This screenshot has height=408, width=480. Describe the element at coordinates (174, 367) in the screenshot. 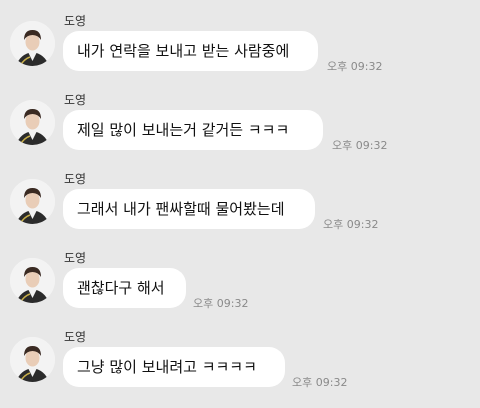

I see `message-bubble: 그냥 많이 보내려고 ㅋㅋㅋㅋ` at that location.